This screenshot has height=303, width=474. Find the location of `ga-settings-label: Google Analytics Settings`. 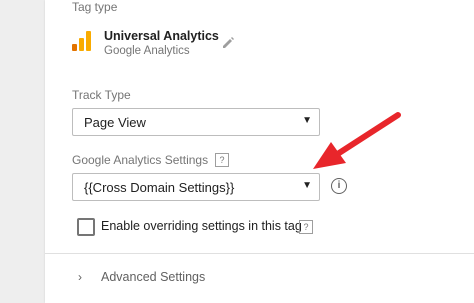

ga-settings-label: Google Analytics Settings is located at coordinates (140, 160).